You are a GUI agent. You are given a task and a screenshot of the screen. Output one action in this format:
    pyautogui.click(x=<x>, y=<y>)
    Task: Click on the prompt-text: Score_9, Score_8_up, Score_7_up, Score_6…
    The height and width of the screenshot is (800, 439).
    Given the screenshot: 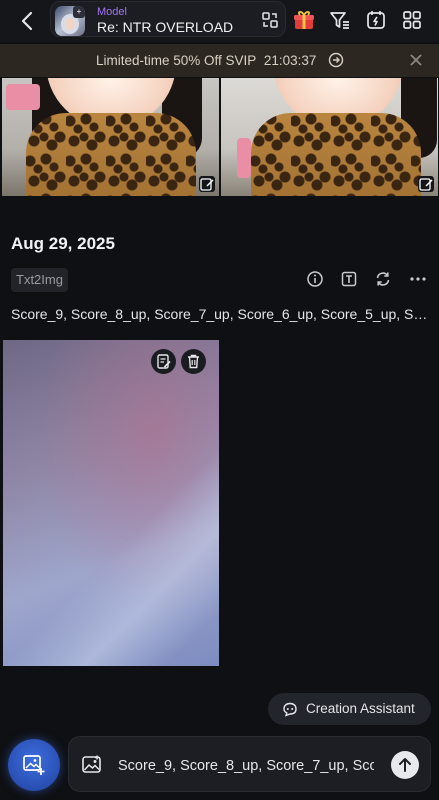 What is the action you would take?
    pyautogui.click(x=220, y=314)
    